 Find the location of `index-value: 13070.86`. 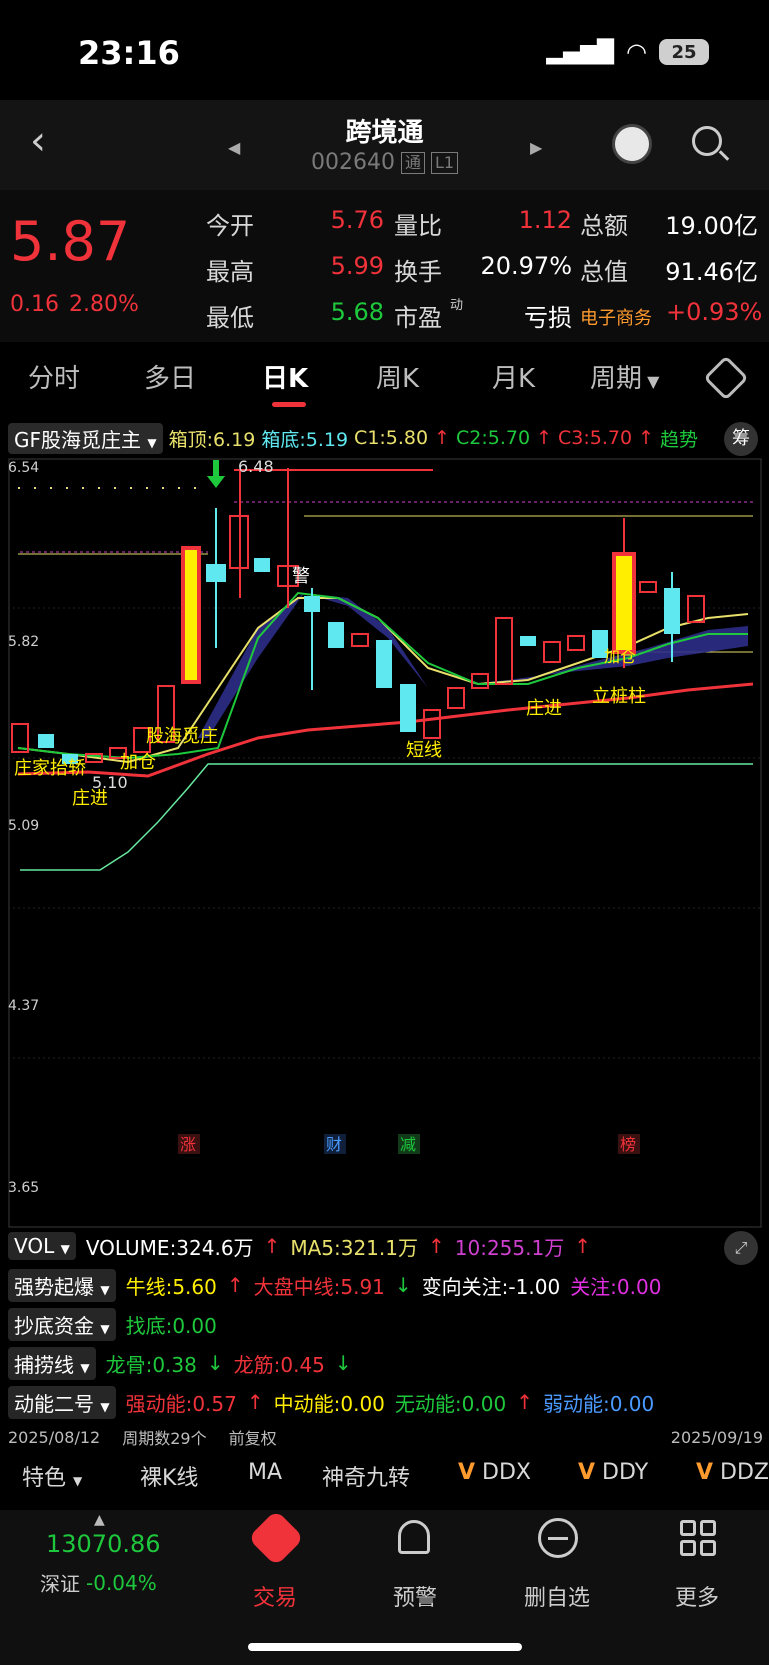

index-value: 13070.86 is located at coordinates (103, 1544).